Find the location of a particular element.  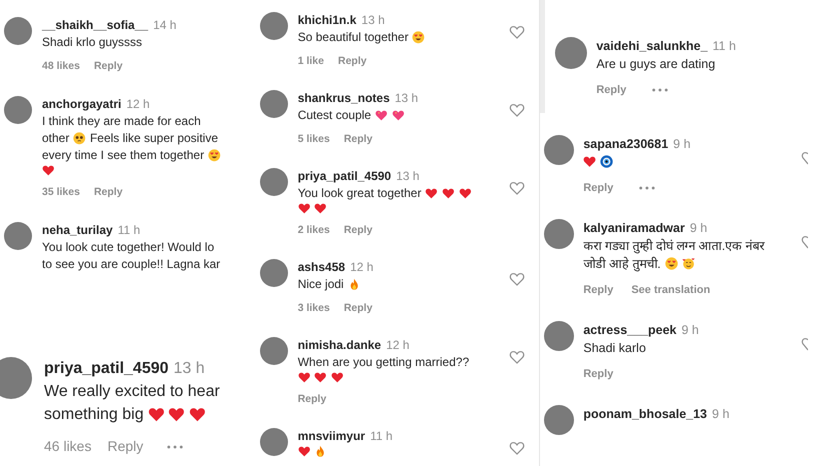

fire-icon is located at coordinates (320, 451).